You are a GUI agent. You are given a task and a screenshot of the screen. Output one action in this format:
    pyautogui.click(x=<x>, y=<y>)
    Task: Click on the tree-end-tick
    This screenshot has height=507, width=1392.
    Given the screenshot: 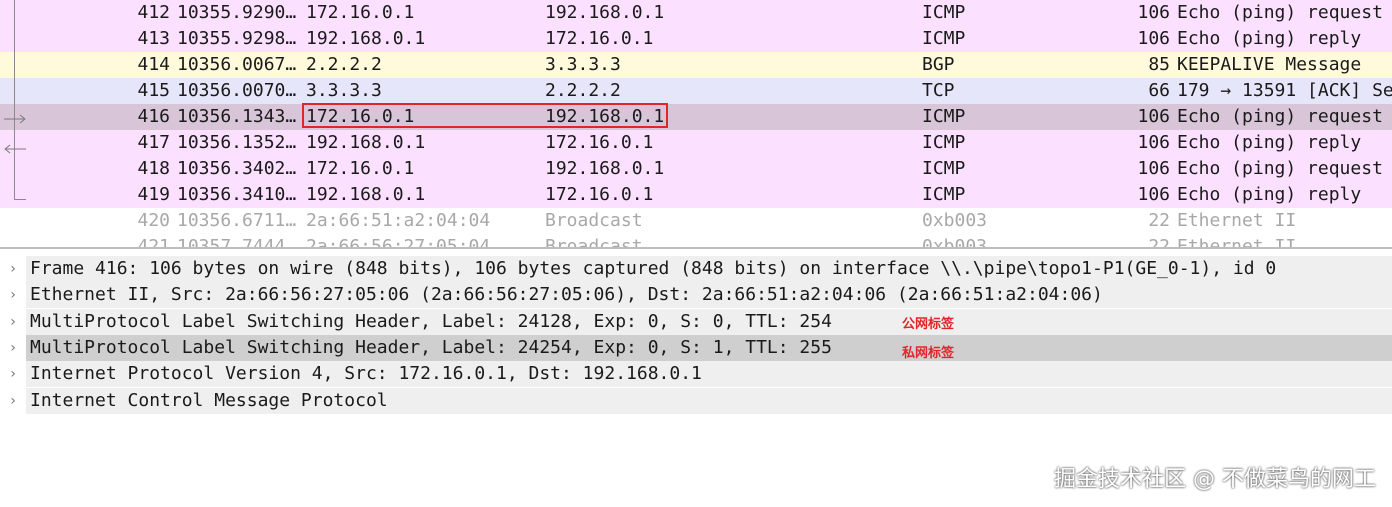 What is the action you would take?
    pyautogui.click(x=20, y=199)
    